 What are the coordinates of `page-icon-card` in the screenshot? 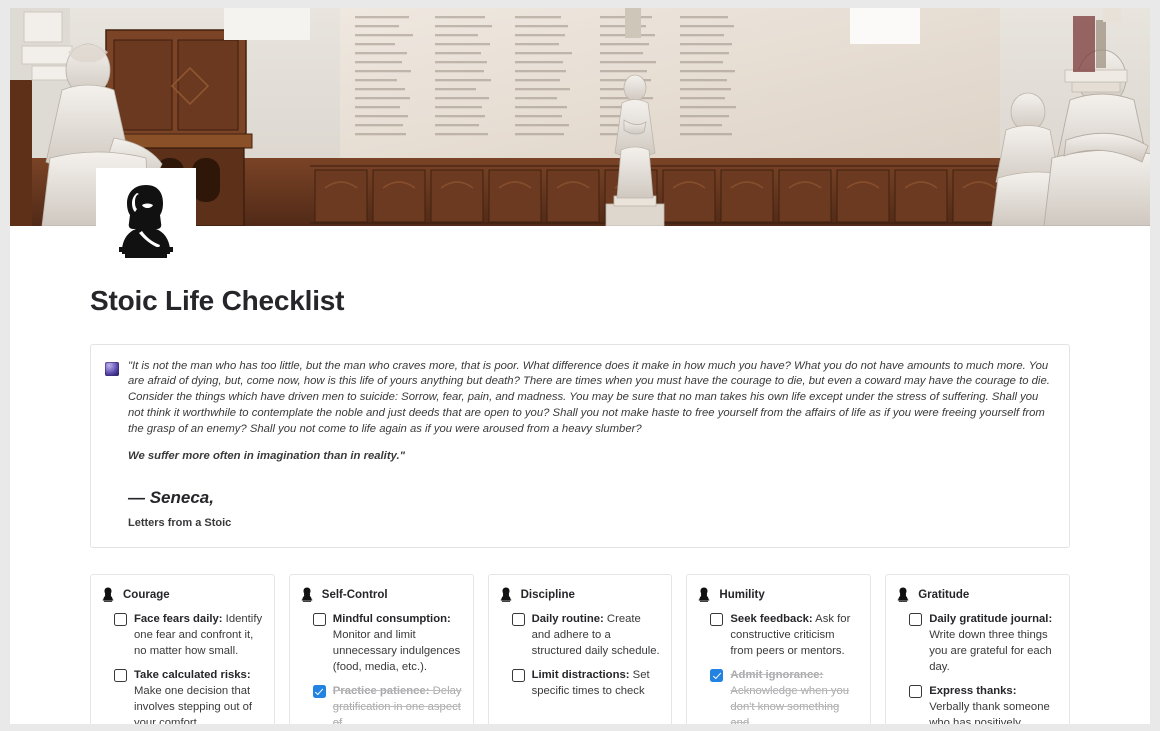 It's located at (146, 222).